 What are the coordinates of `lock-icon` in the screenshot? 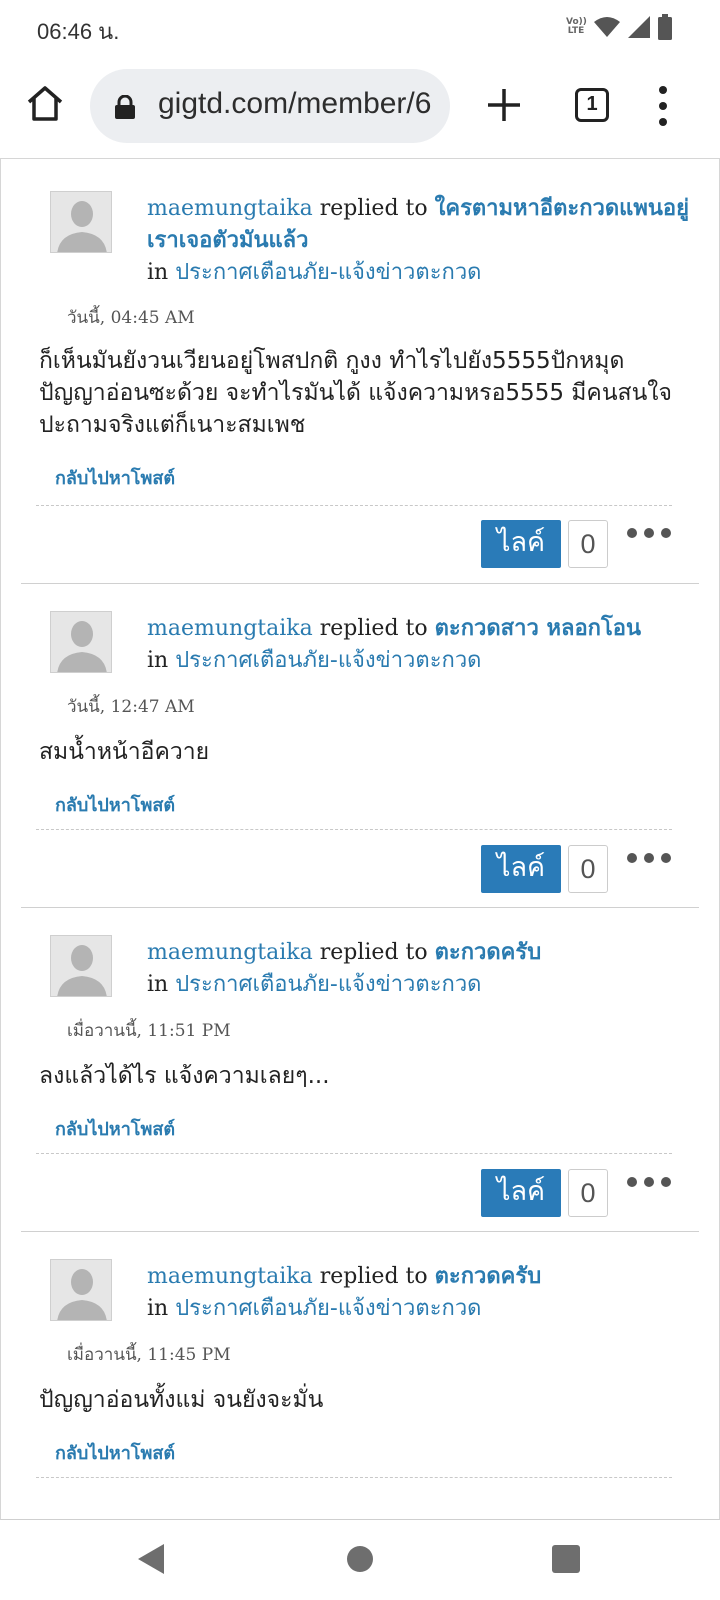 It's located at (125, 107).